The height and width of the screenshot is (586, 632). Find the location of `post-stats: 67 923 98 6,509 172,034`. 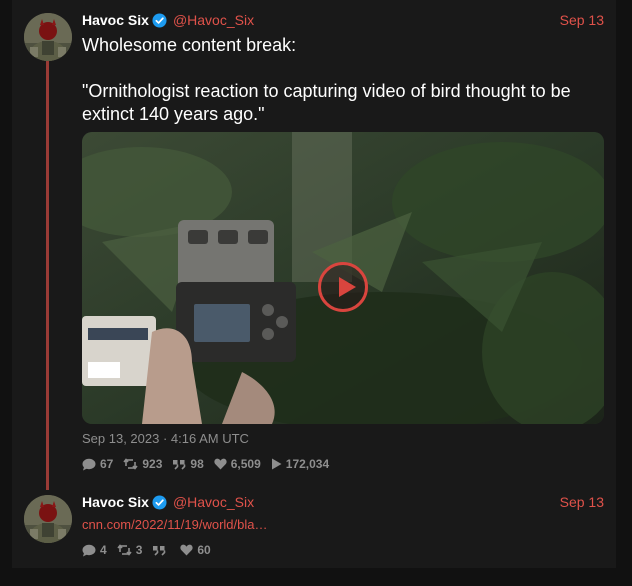

post-stats: 67 923 98 6,509 172,034 is located at coordinates (210, 464).